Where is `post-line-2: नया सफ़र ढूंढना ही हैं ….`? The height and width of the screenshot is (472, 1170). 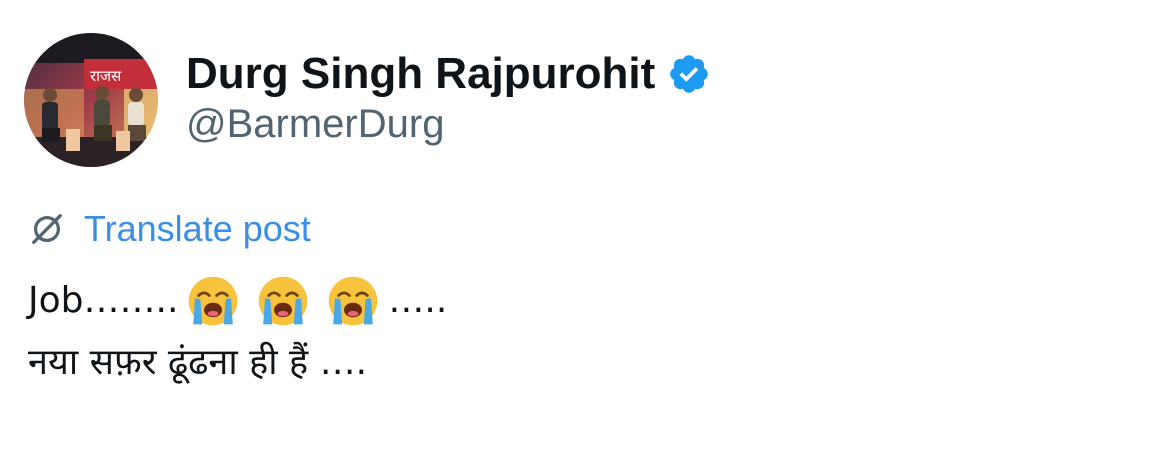 post-line-2: नया सफ़र ढूंढना ही हैं …. is located at coordinates (198, 362).